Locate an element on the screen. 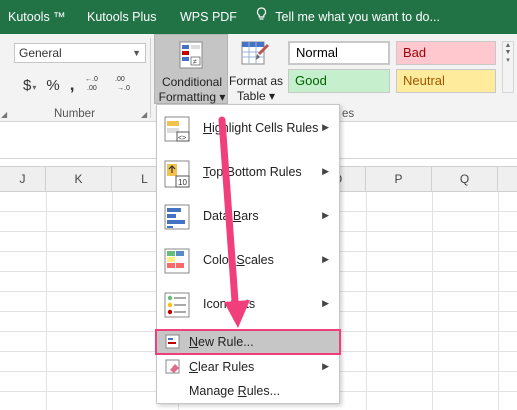  format-as-table-button: Format as Table ▾ is located at coordinates (256, 69).